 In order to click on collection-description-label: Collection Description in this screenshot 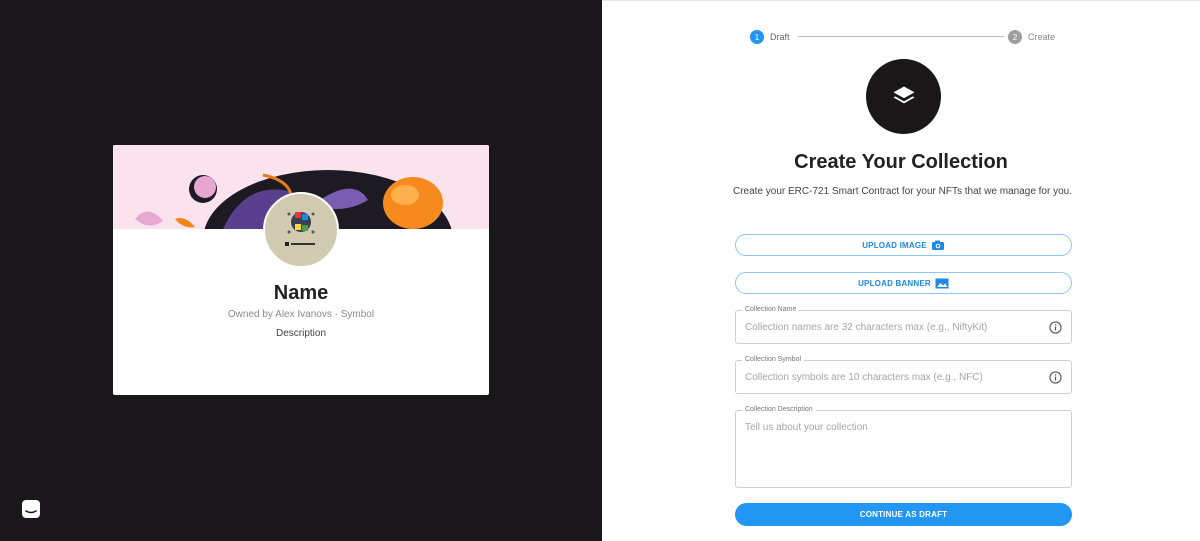, I will do `click(779, 409)`.